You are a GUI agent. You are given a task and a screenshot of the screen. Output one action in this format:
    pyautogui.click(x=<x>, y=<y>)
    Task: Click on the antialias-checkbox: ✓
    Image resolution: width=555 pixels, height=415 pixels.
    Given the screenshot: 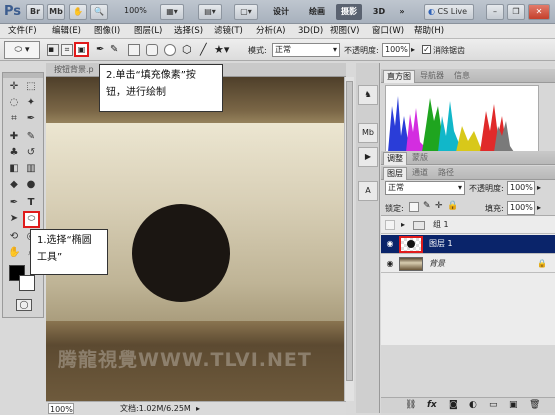 What is the action you would take?
    pyautogui.click(x=426, y=49)
    